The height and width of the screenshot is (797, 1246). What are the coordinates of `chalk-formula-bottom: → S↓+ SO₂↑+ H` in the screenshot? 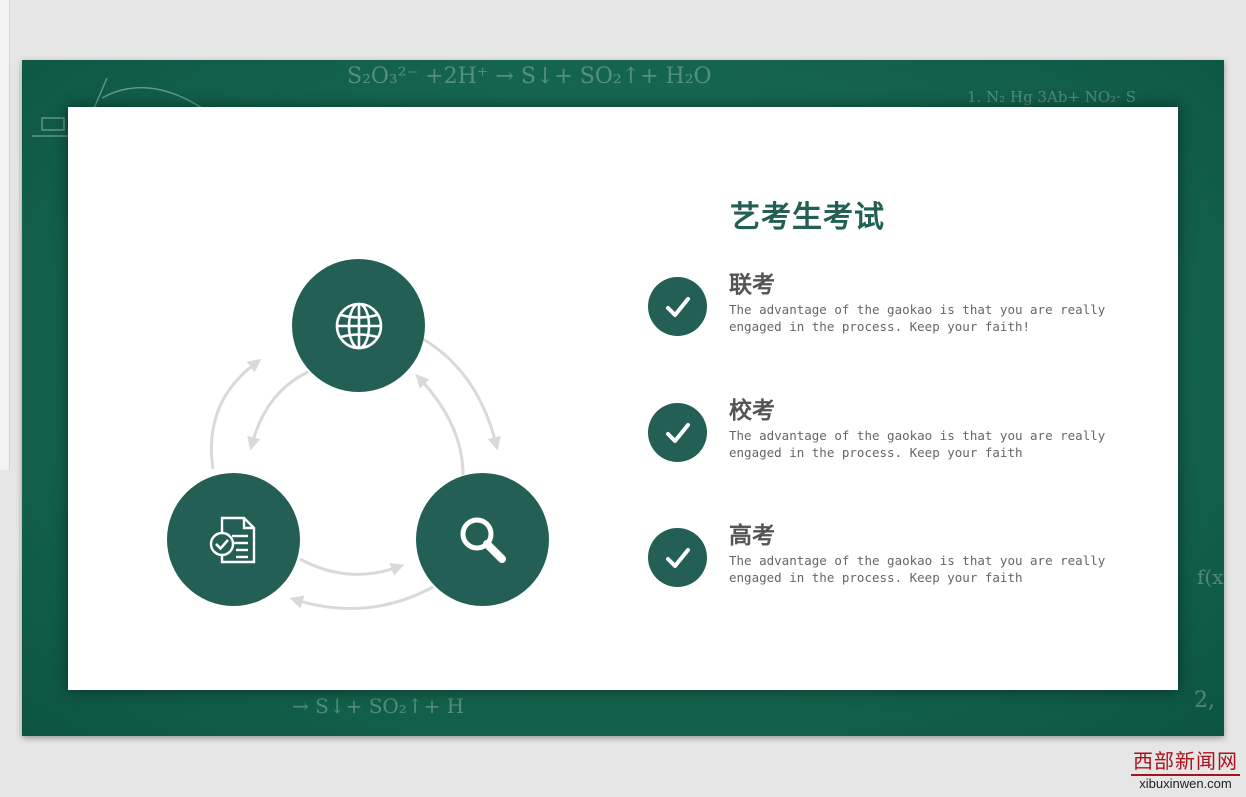 It's located at (378, 706).